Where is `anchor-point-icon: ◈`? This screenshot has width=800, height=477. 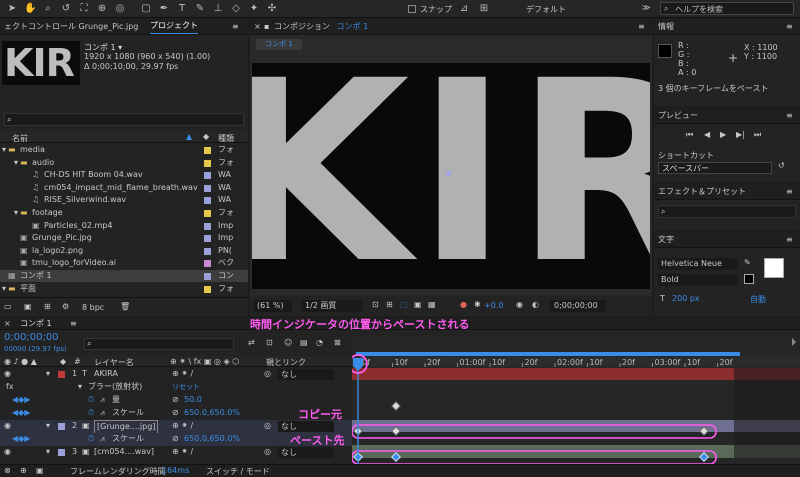 anchor-point-icon: ◈ is located at coordinates (448, 174).